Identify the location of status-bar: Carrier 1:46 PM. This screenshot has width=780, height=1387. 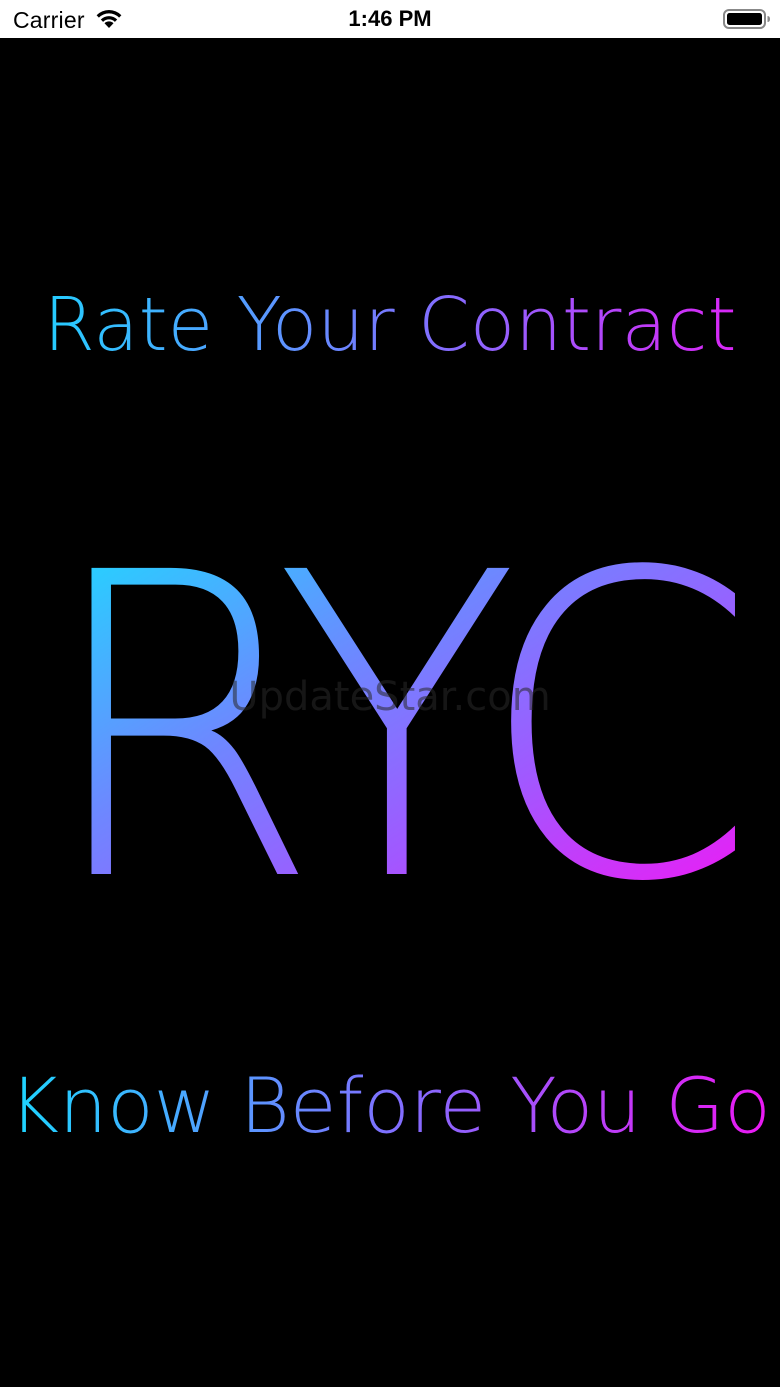
(390, 19).